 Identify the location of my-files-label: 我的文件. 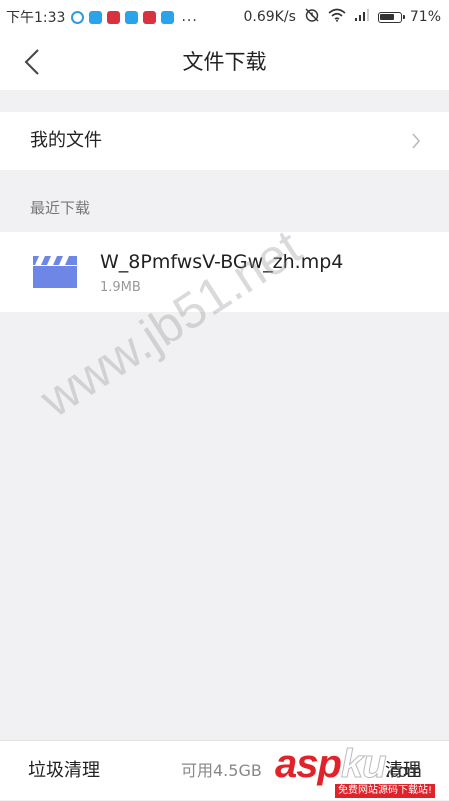
(66, 140).